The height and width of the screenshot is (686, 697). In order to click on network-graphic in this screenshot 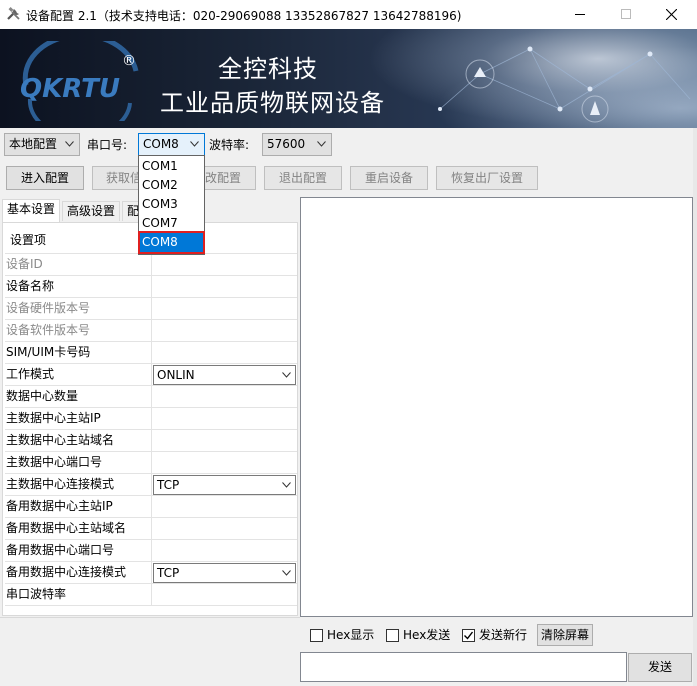, I will do `click(564, 84)`.